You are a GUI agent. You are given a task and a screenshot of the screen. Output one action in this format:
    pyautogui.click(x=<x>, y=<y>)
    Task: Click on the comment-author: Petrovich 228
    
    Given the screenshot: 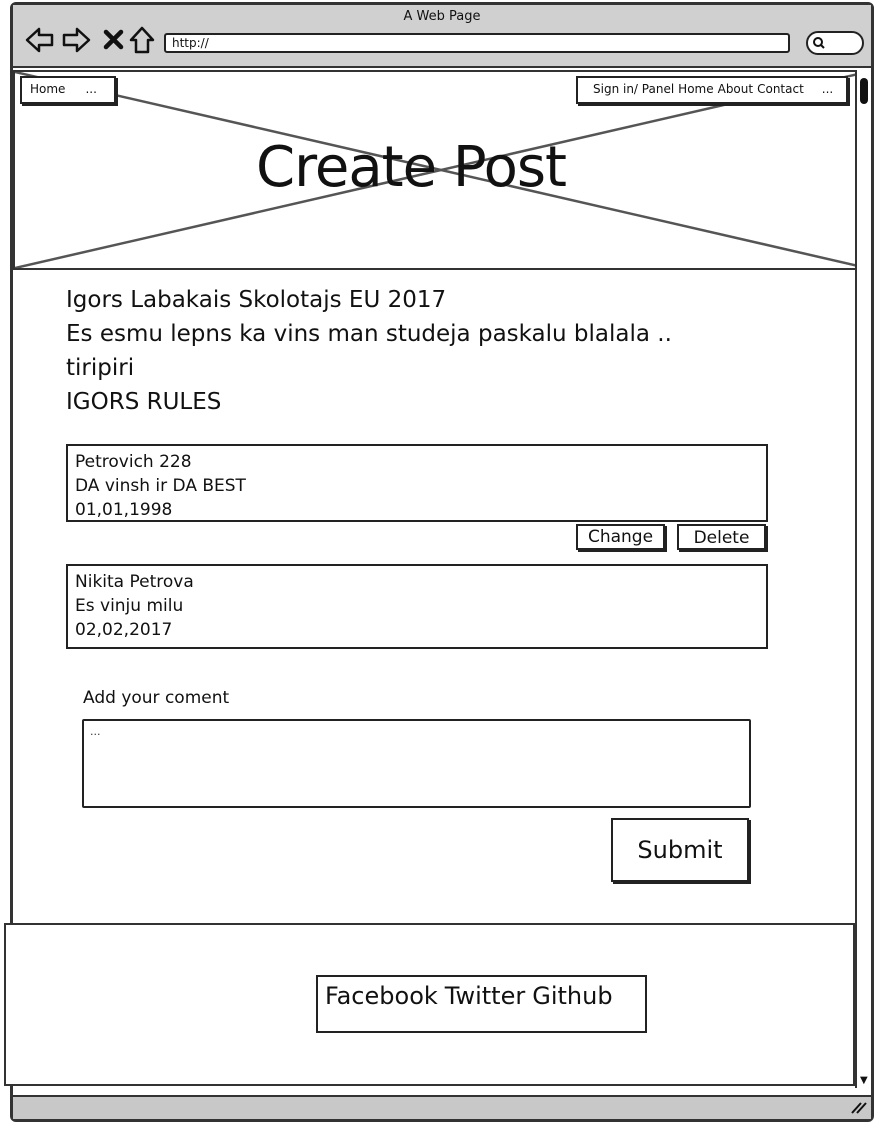 What is the action you would take?
    pyautogui.click(x=133, y=462)
    